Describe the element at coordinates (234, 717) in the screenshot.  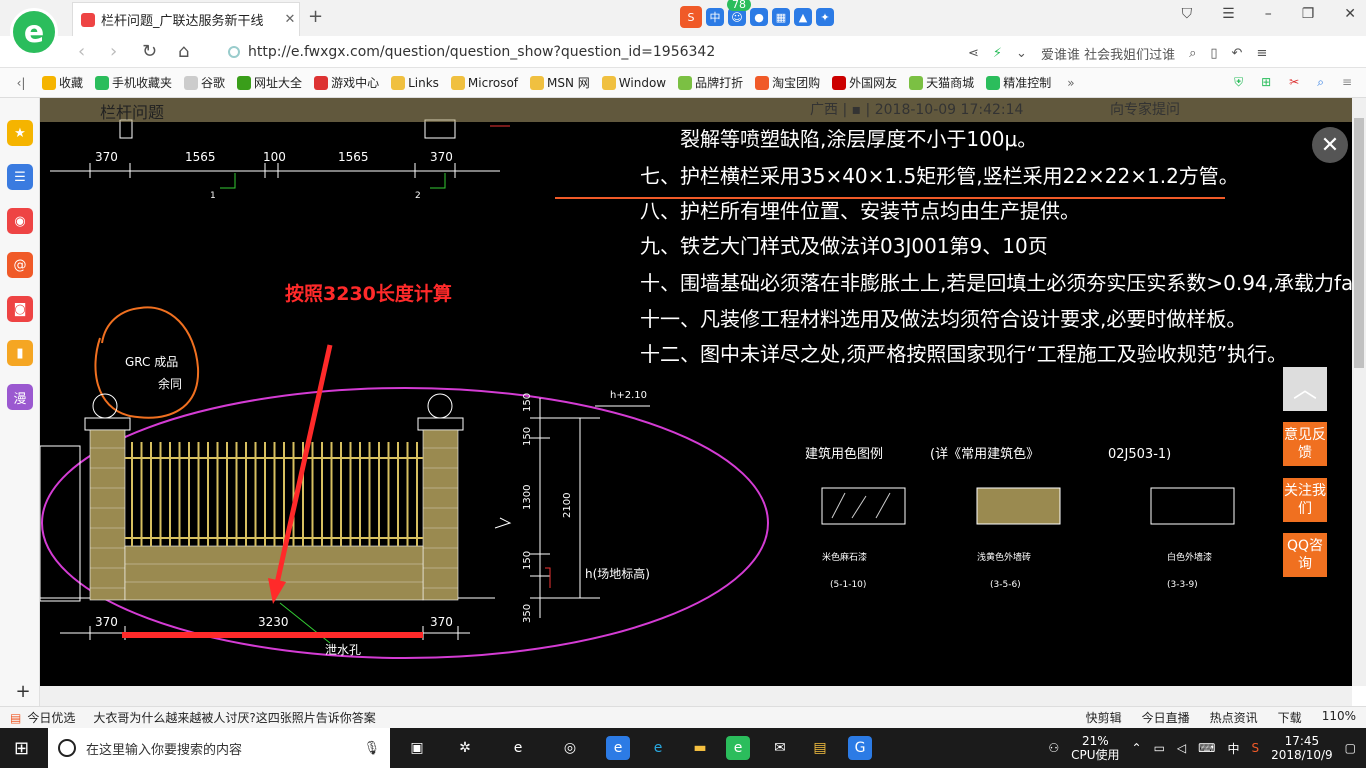
I see `news-headline: 大衣哥为什么越来越被人讨厌?这四张照片告诉你答案` at that location.